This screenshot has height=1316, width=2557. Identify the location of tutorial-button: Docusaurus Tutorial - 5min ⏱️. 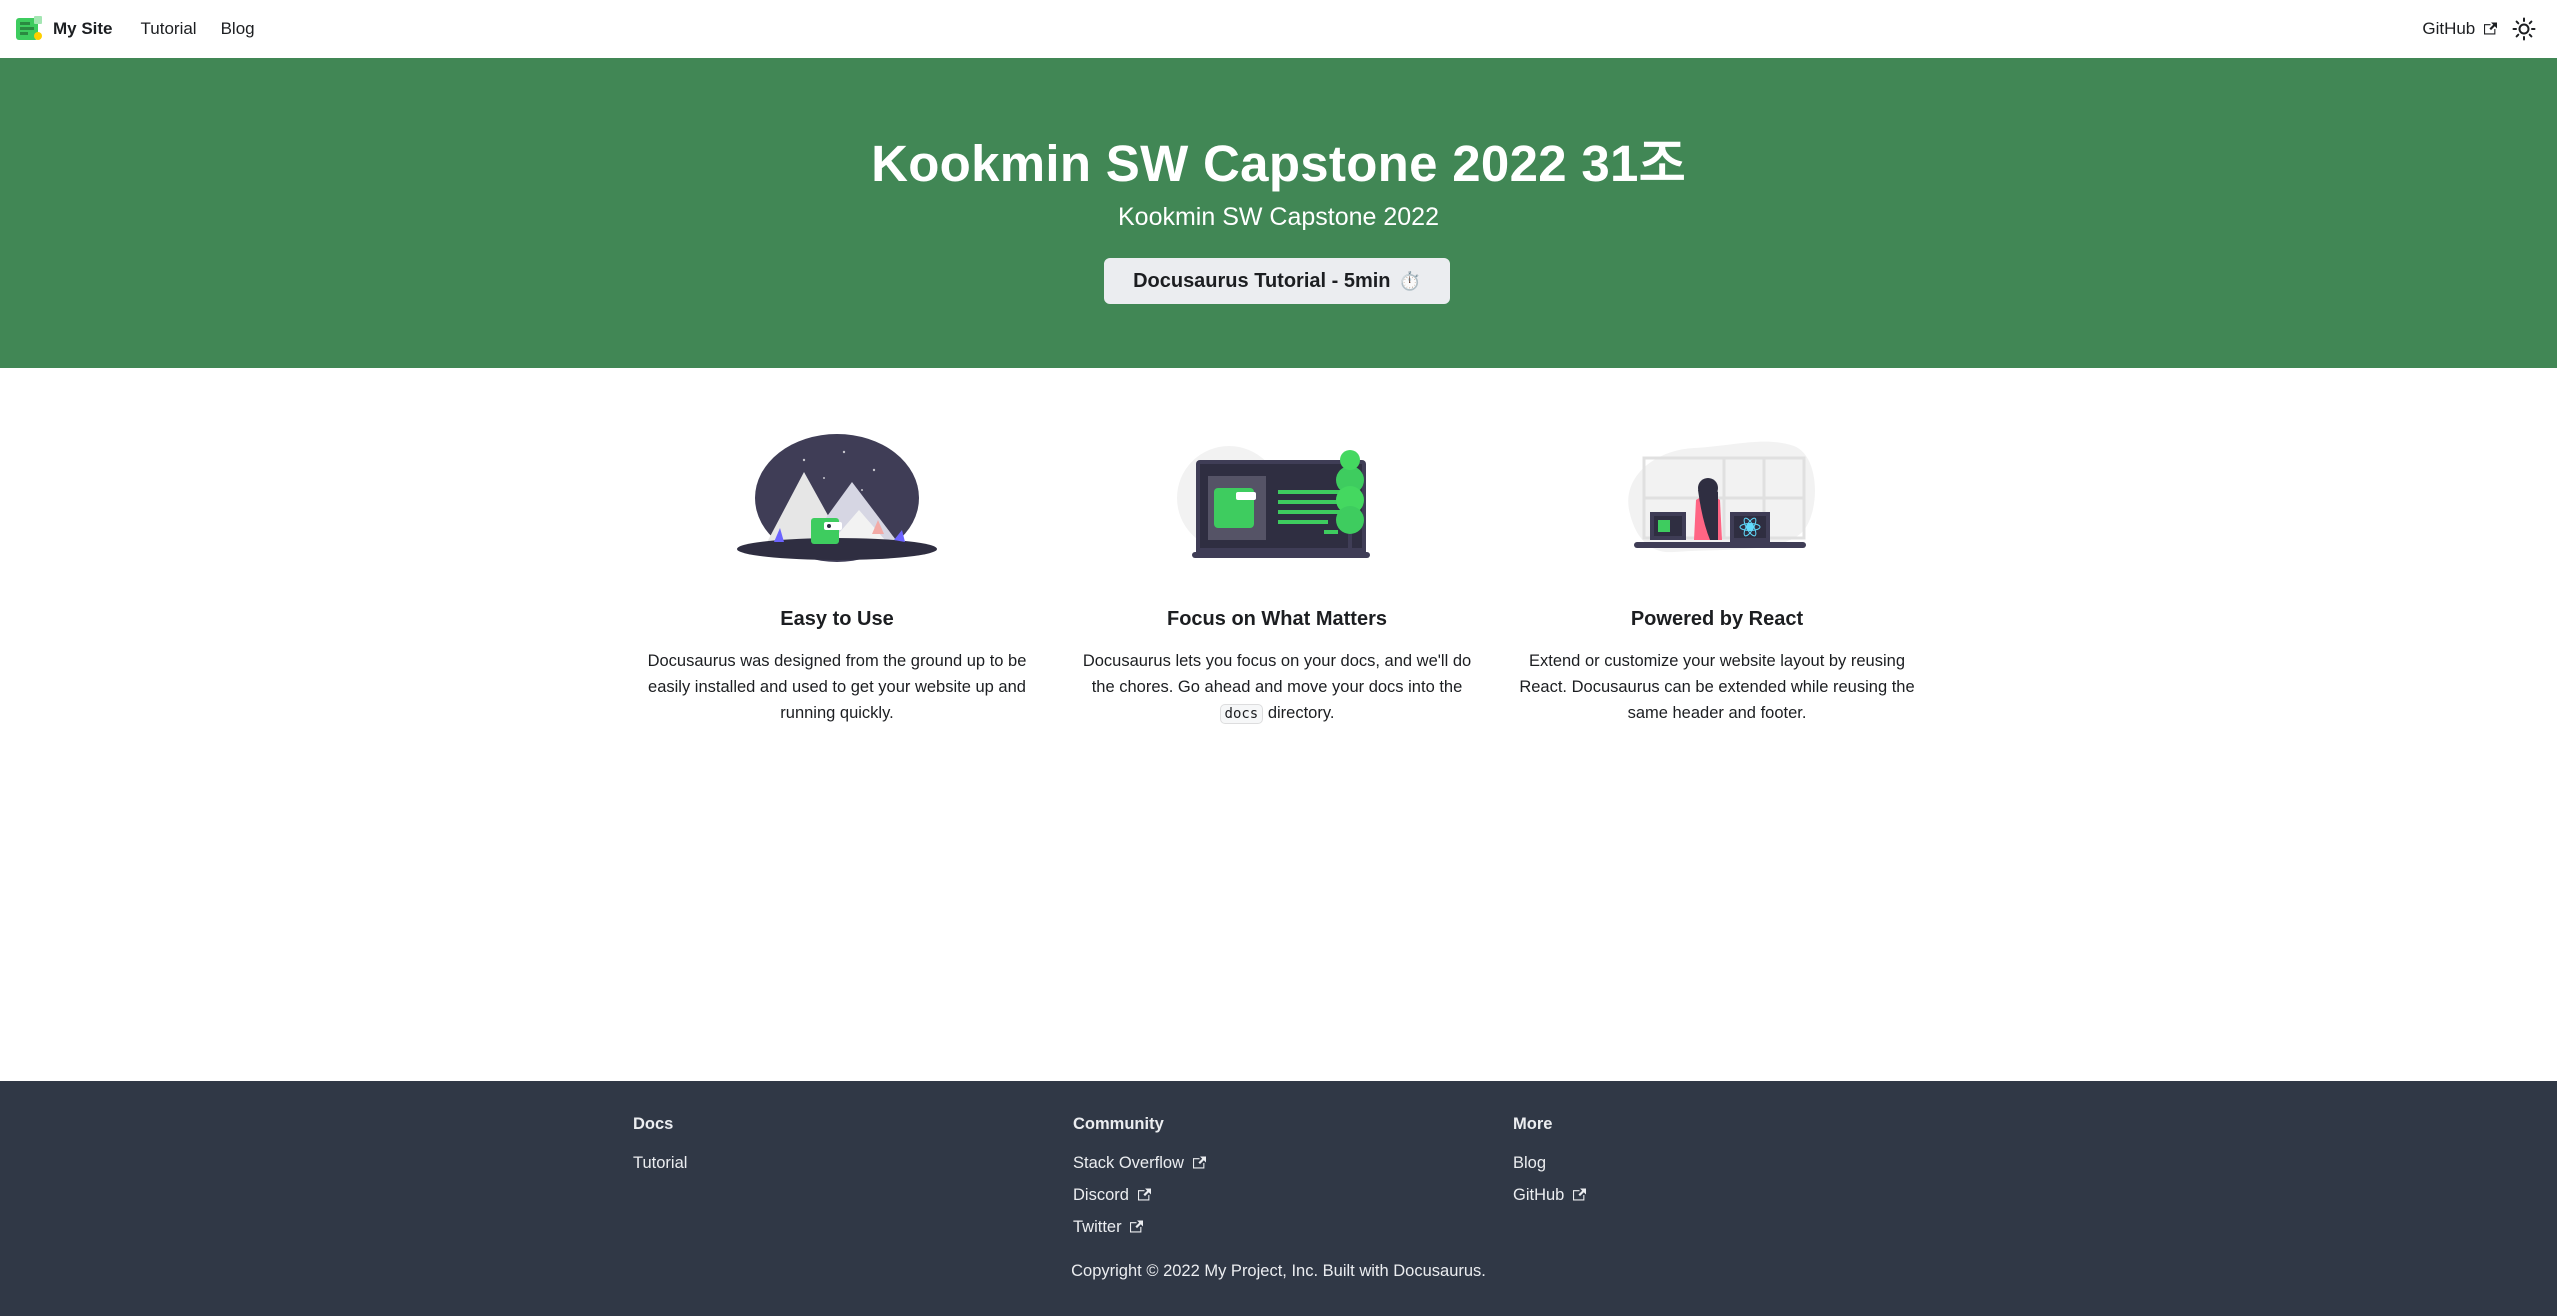
(1277, 281).